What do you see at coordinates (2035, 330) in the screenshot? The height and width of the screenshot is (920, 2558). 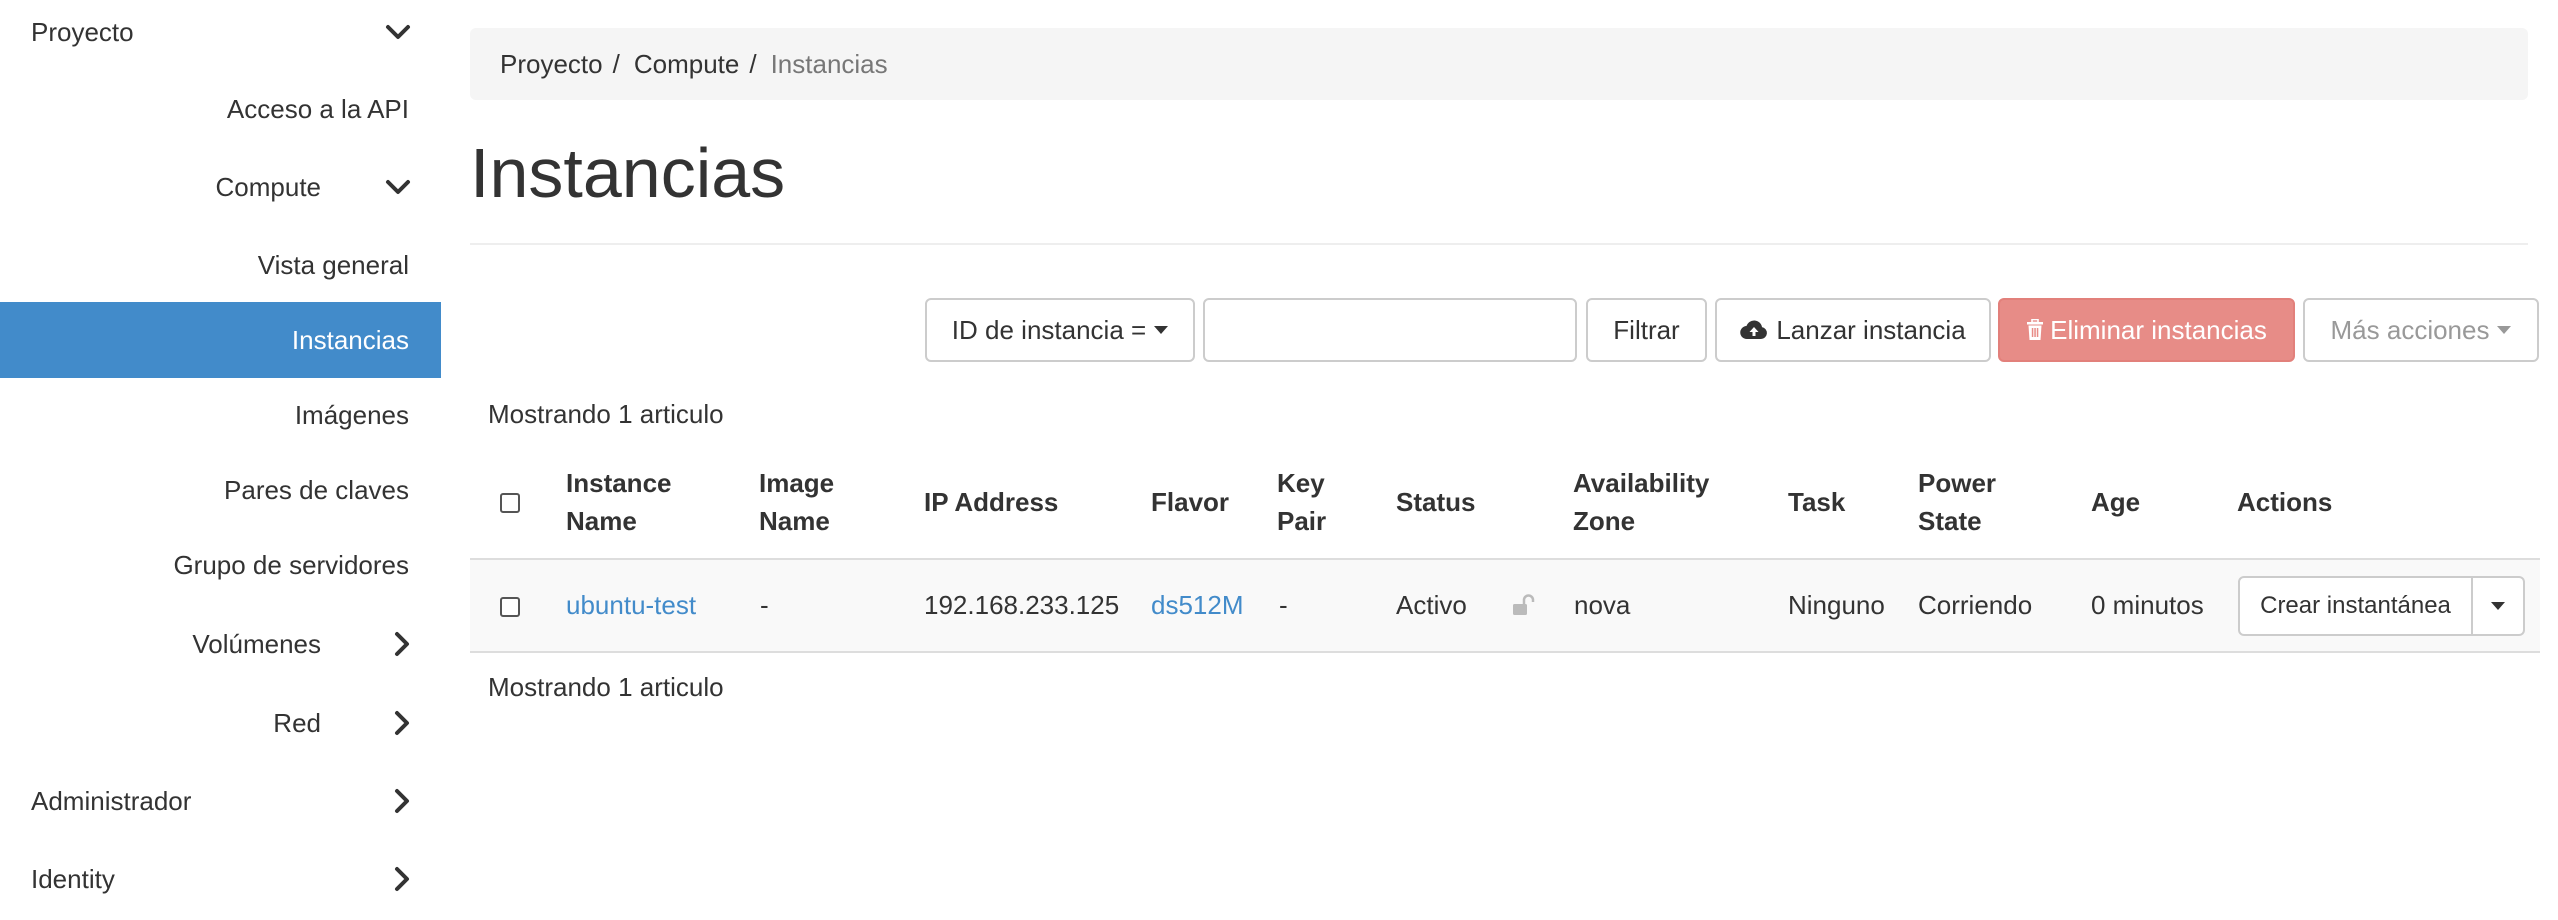 I see `trash-icon` at bounding box center [2035, 330].